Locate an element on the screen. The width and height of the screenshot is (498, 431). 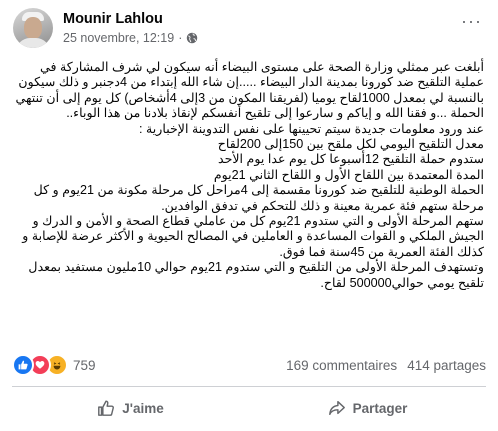
share-button: Partager is located at coordinates (367, 408).